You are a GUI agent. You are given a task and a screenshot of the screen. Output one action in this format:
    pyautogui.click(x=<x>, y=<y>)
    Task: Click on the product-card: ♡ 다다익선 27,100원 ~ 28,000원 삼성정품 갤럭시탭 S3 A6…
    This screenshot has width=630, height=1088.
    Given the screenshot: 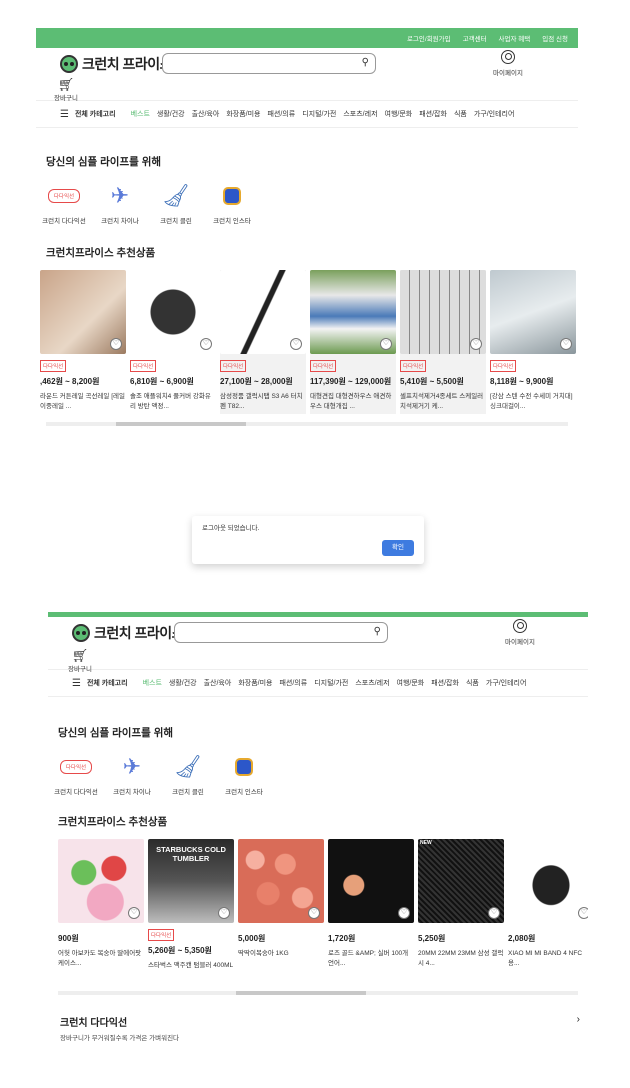 What is the action you would take?
    pyautogui.click(x=263, y=342)
    